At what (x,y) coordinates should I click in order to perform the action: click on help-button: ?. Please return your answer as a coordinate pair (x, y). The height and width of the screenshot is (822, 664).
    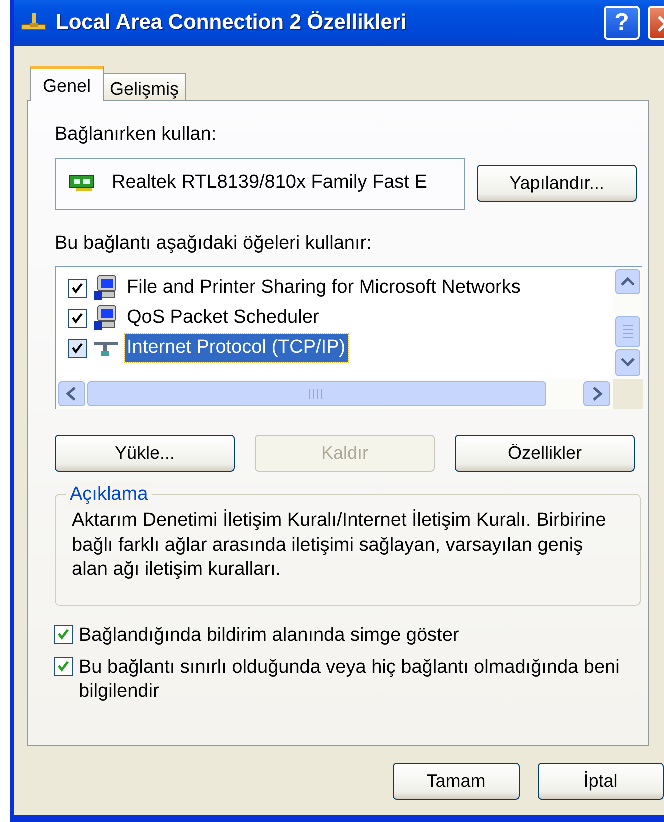
    Looking at the image, I should click on (622, 23).